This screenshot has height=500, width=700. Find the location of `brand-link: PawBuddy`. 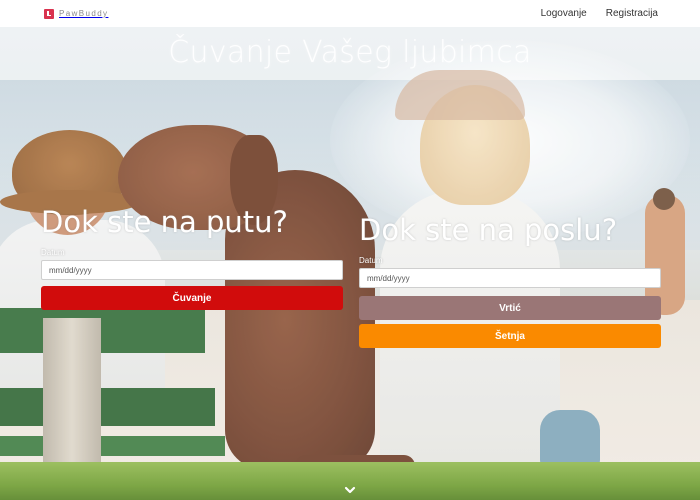

brand-link: PawBuddy is located at coordinates (76, 13).